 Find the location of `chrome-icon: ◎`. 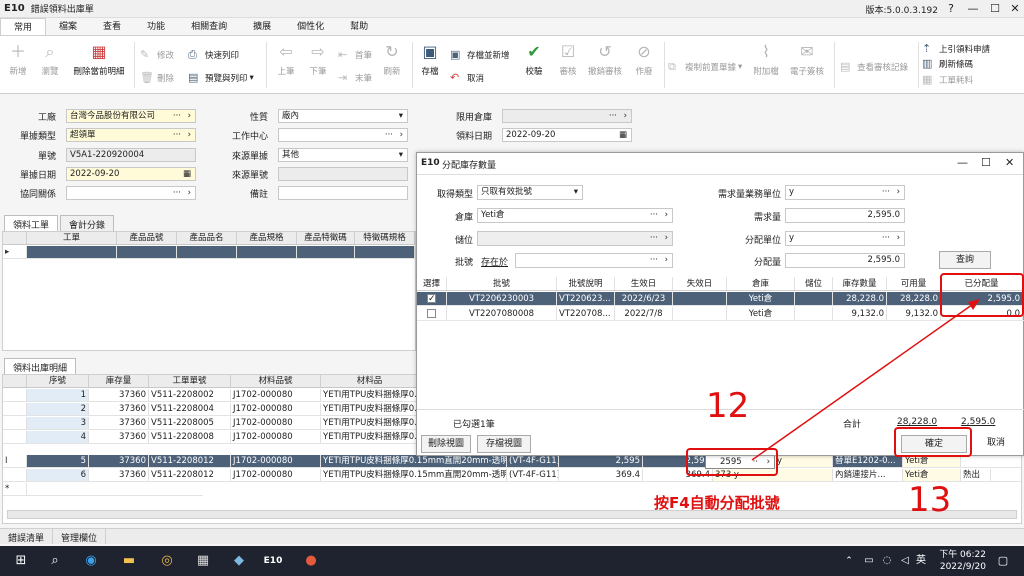

chrome-icon: ◎ is located at coordinates (167, 561).